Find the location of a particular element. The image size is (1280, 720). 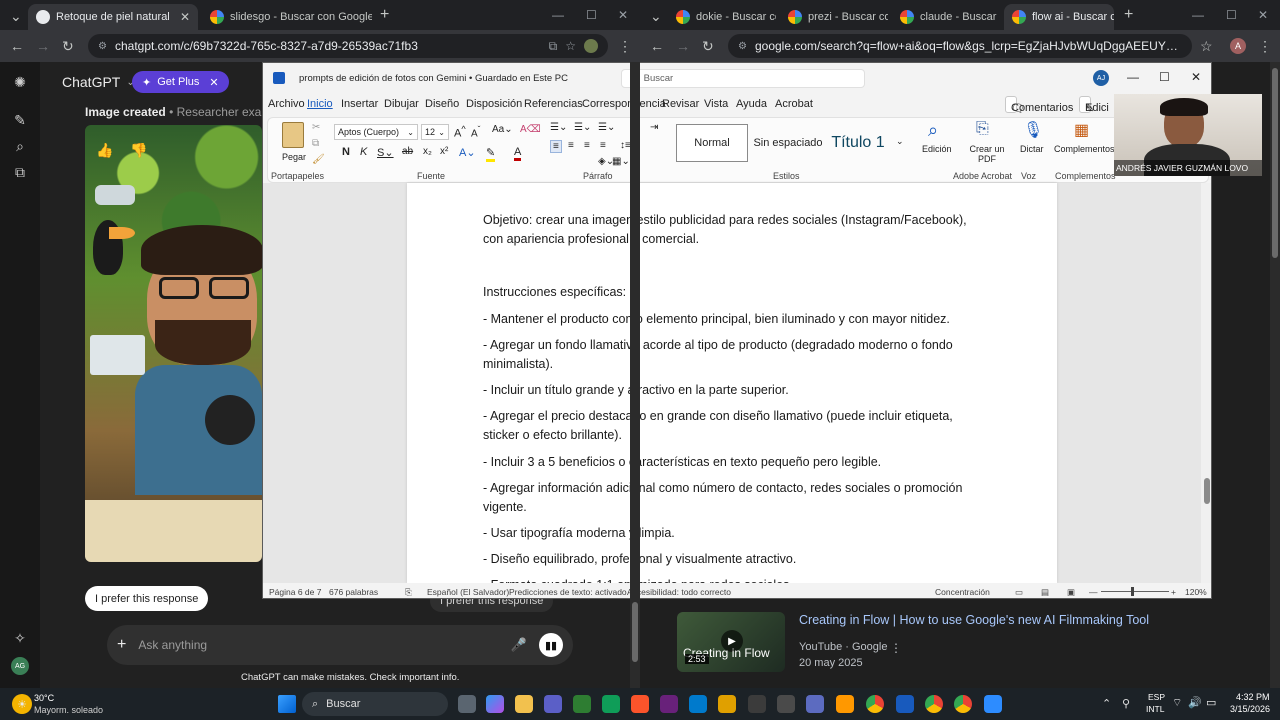

create-pdf-icon: ⎘ is located at coordinates (982, 129).